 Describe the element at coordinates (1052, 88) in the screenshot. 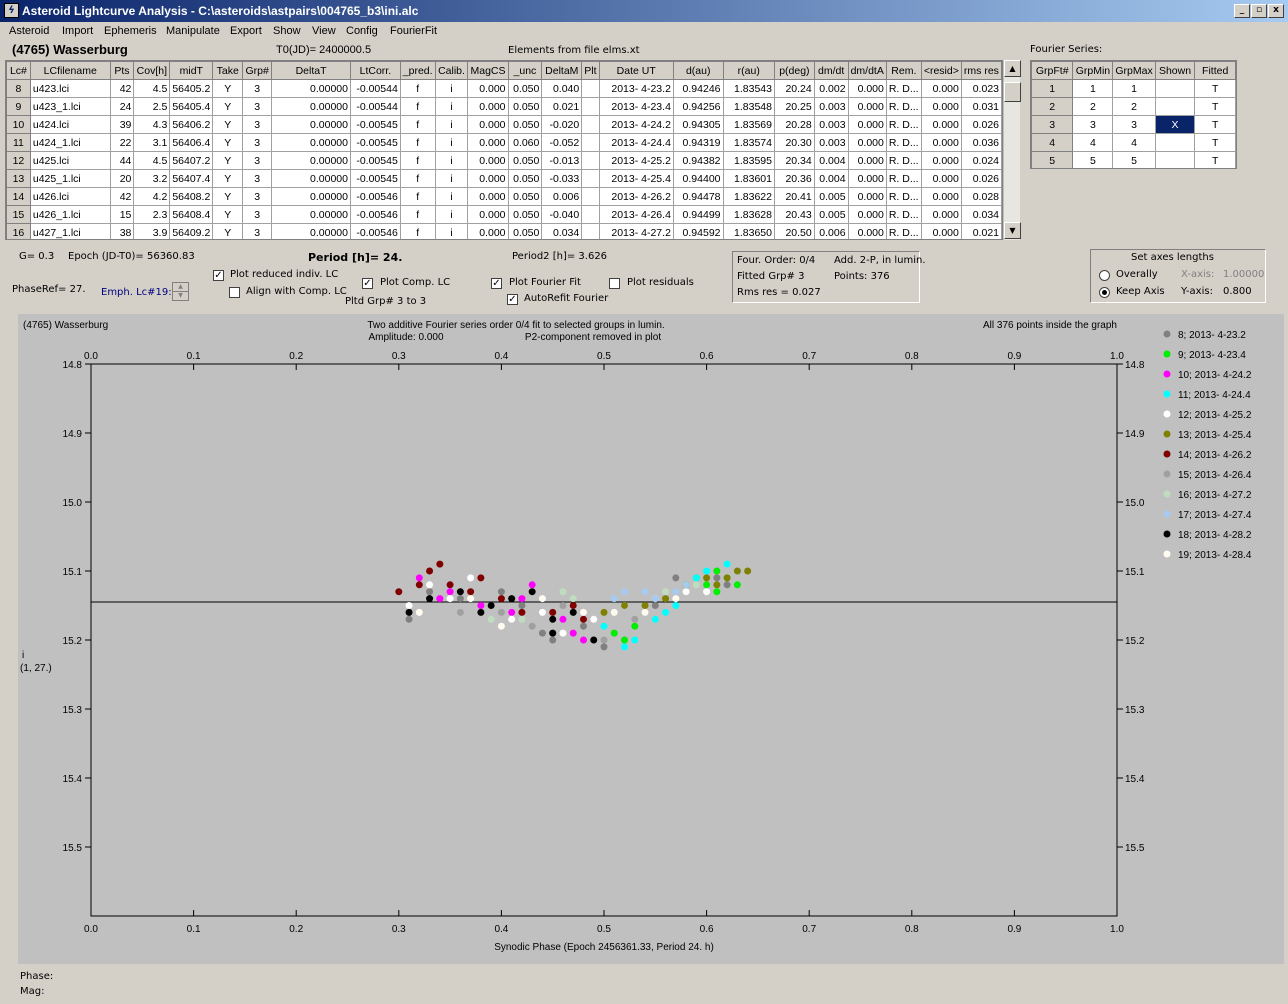

I see `row-header: 1` at that location.